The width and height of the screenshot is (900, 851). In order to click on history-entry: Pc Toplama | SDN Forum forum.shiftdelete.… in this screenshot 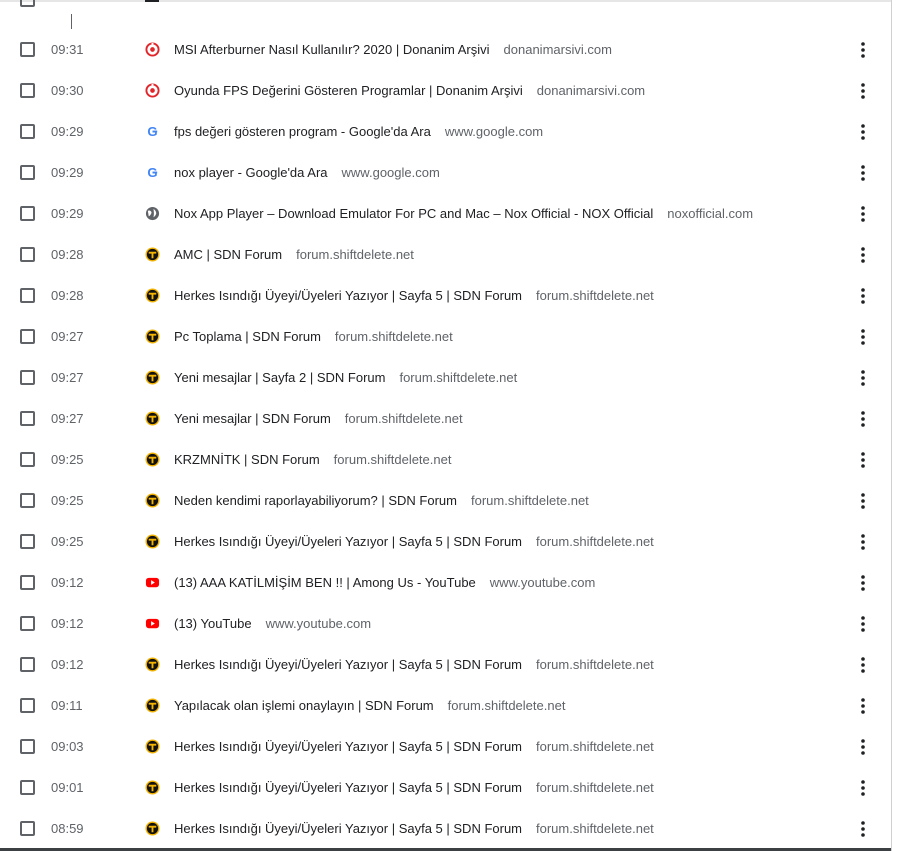, I will do `click(313, 336)`.